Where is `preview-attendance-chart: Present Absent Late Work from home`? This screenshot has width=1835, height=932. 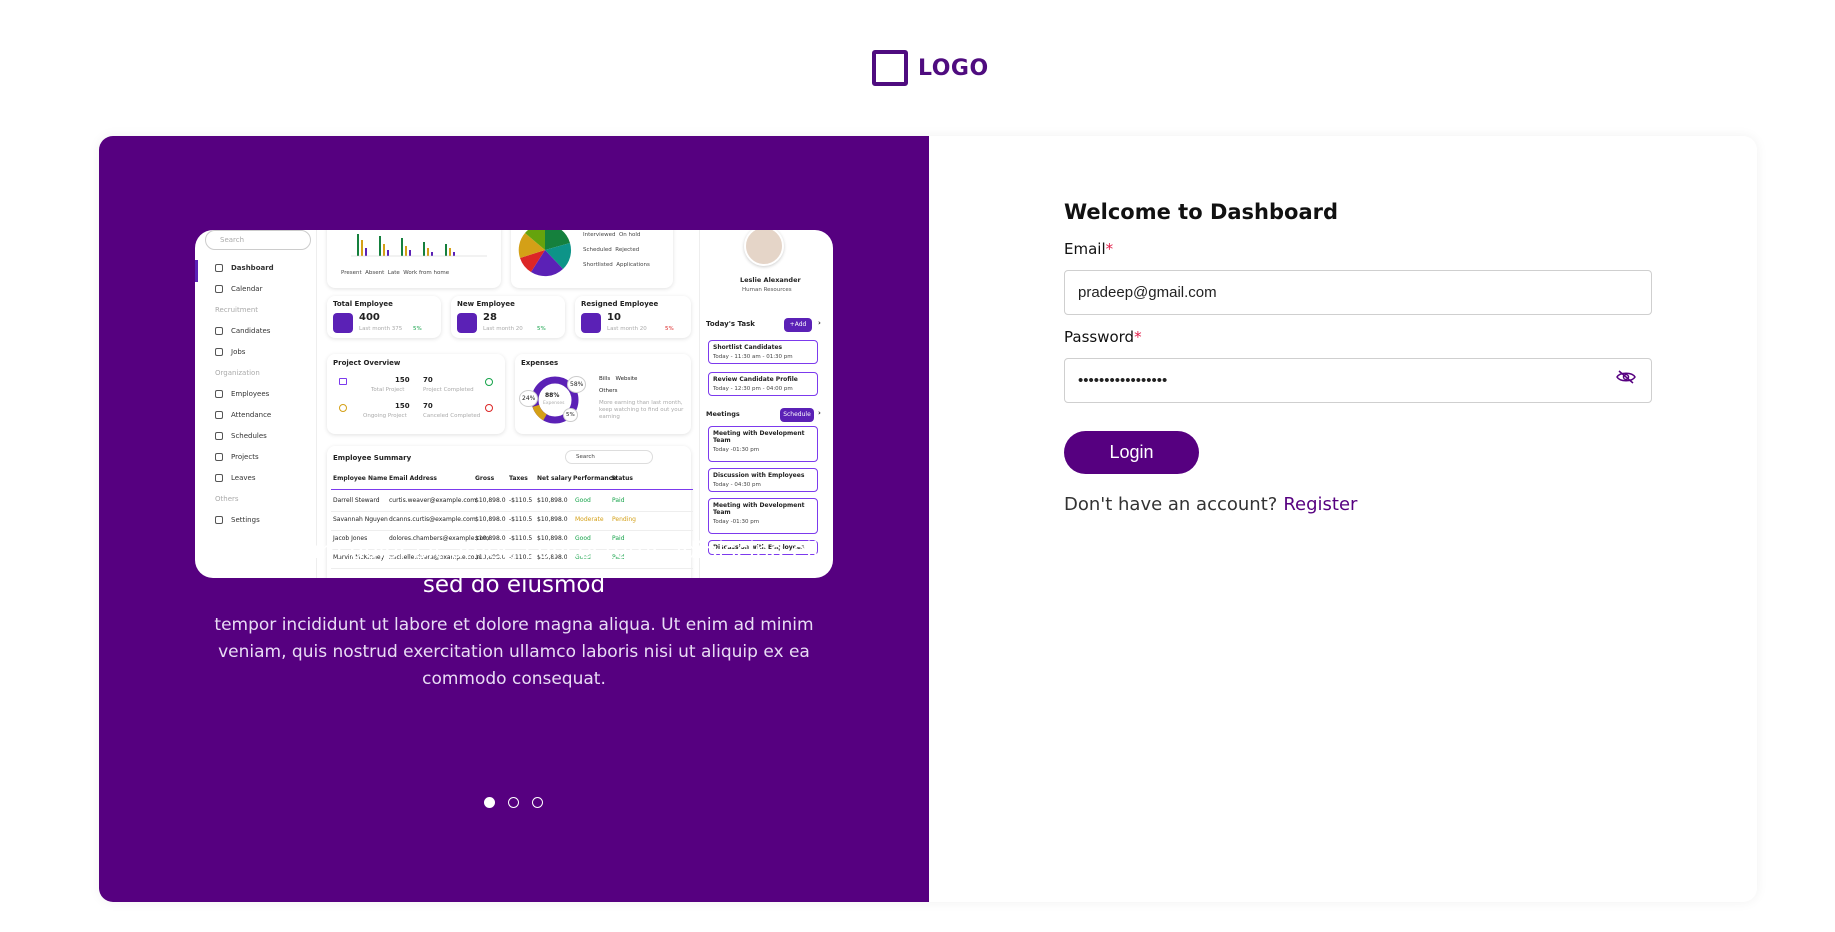 preview-attendance-chart: Present Absent Late Work from home is located at coordinates (414, 259).